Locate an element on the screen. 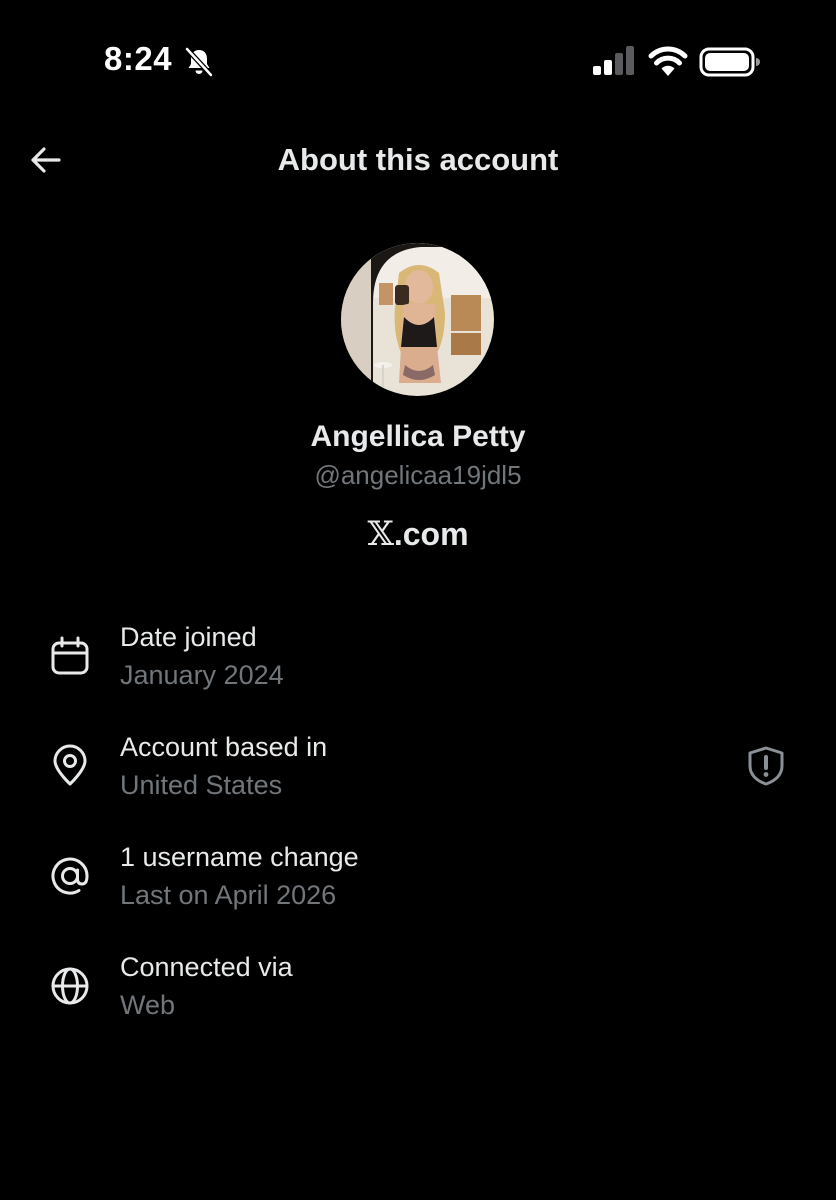 This screenshot has height=1200, width=836. wifi-icon is located at coordinates (668, 61).